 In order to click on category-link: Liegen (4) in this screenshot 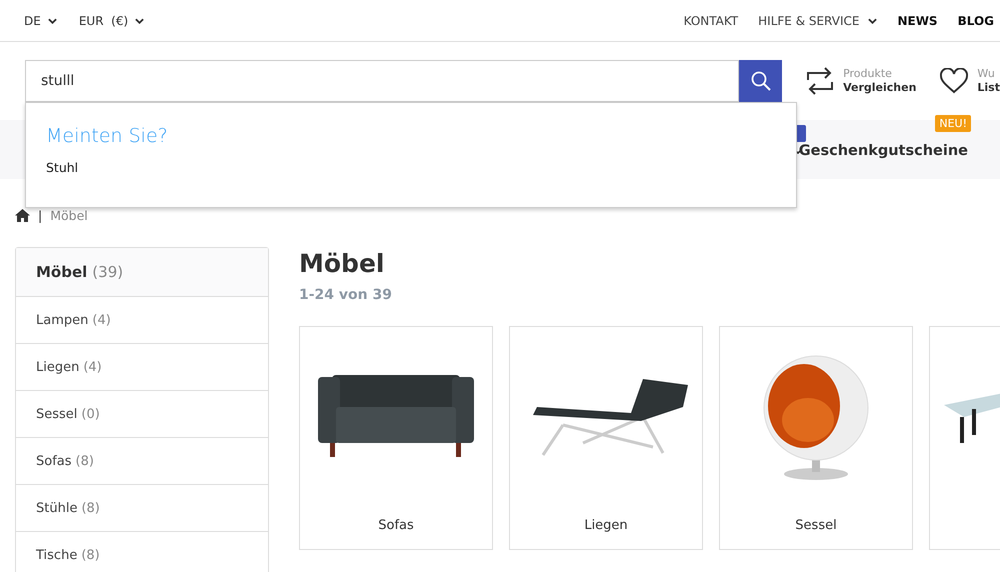, I will do `click(142, 367)`.